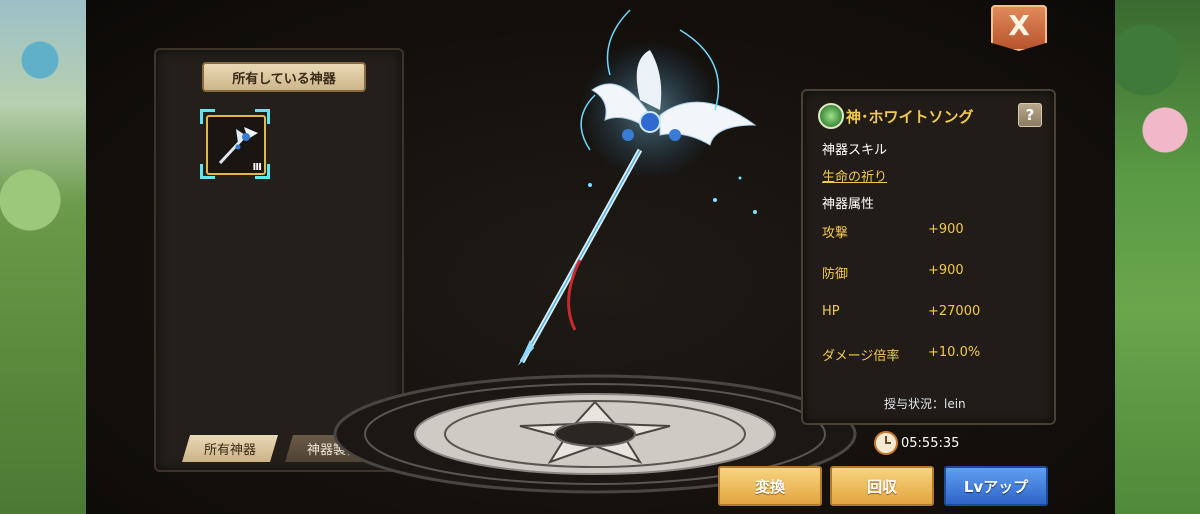  What do you see at coordinates (930, 443) in the screenshot?
I see `countdown-timer: 05:55:35` at bounding box center [930, 443].